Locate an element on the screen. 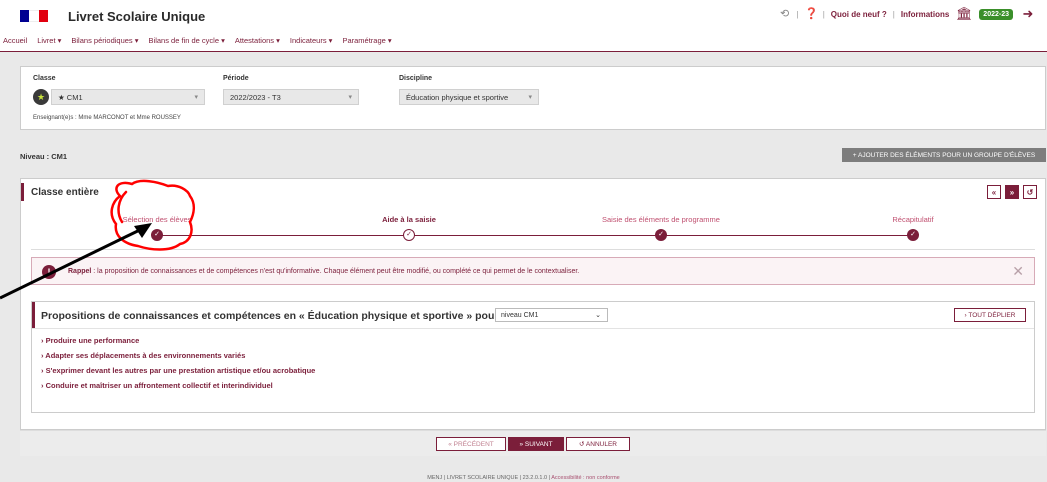 The width and height of the screenshot is (1047, 482). footer-nav: « PRÉCÉDENT » SUIVANT ↺ ANNULER is located at coordinates (533, 443).